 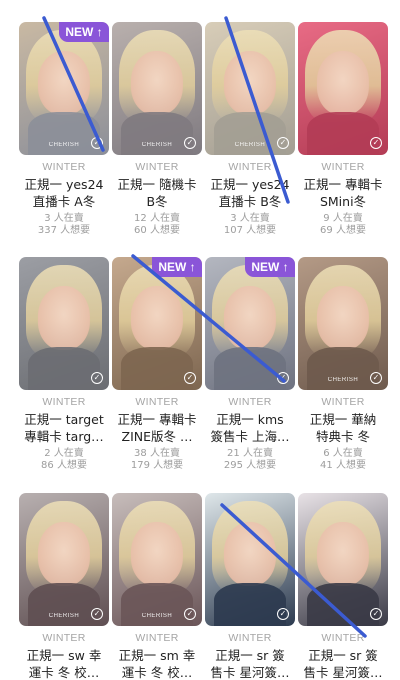 What do you see at coordinates (250, 453) in the screenshot?
I see `selling-count: 21 人在賣` at bounding box center [250, 453].